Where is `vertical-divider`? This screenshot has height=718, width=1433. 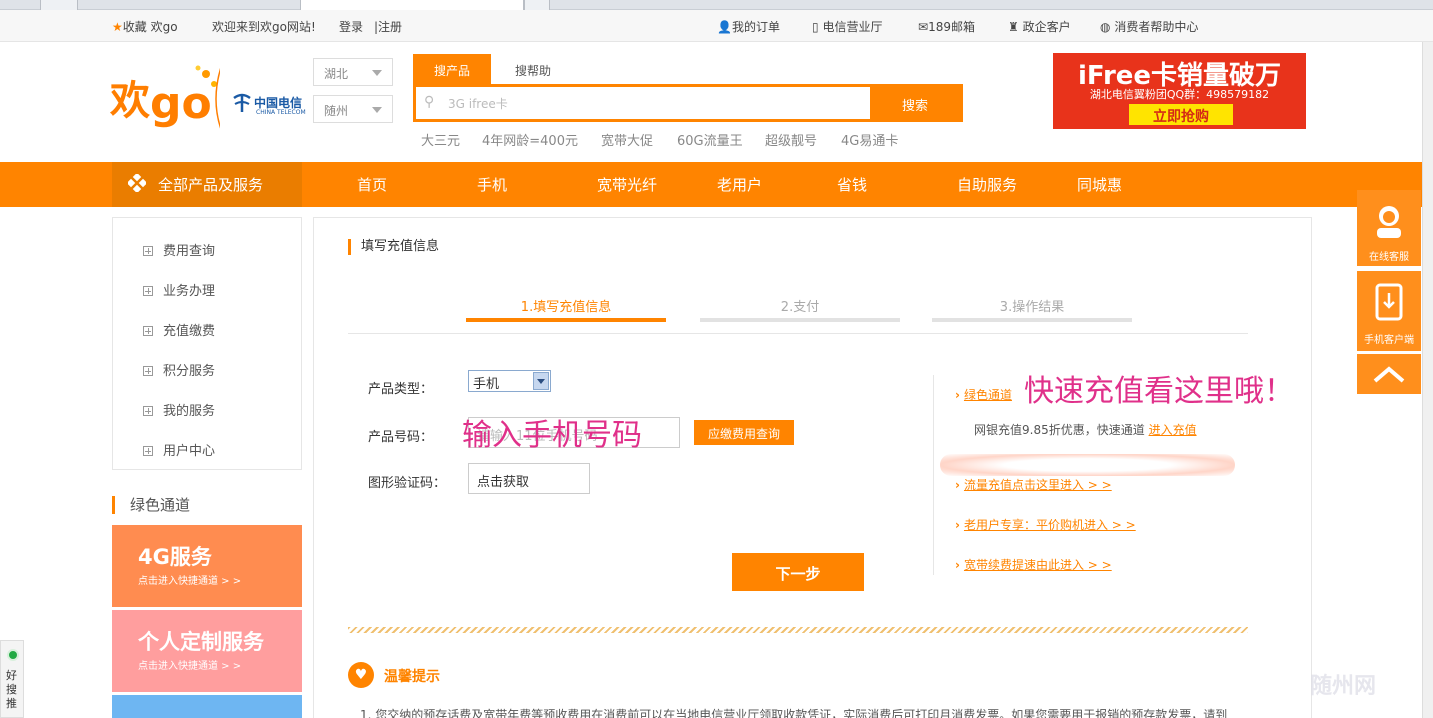 vertical-divider is located at coordinates (933, 475).